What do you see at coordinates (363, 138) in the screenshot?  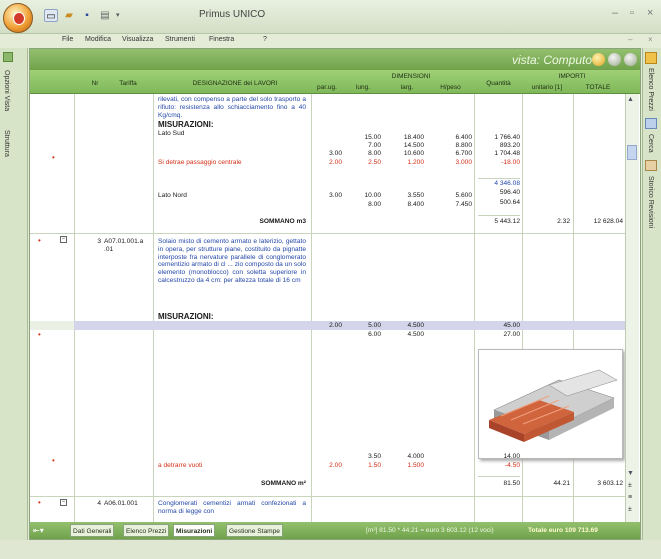 I see `cell-lung: 15.00` at bounding box center [363, 138].